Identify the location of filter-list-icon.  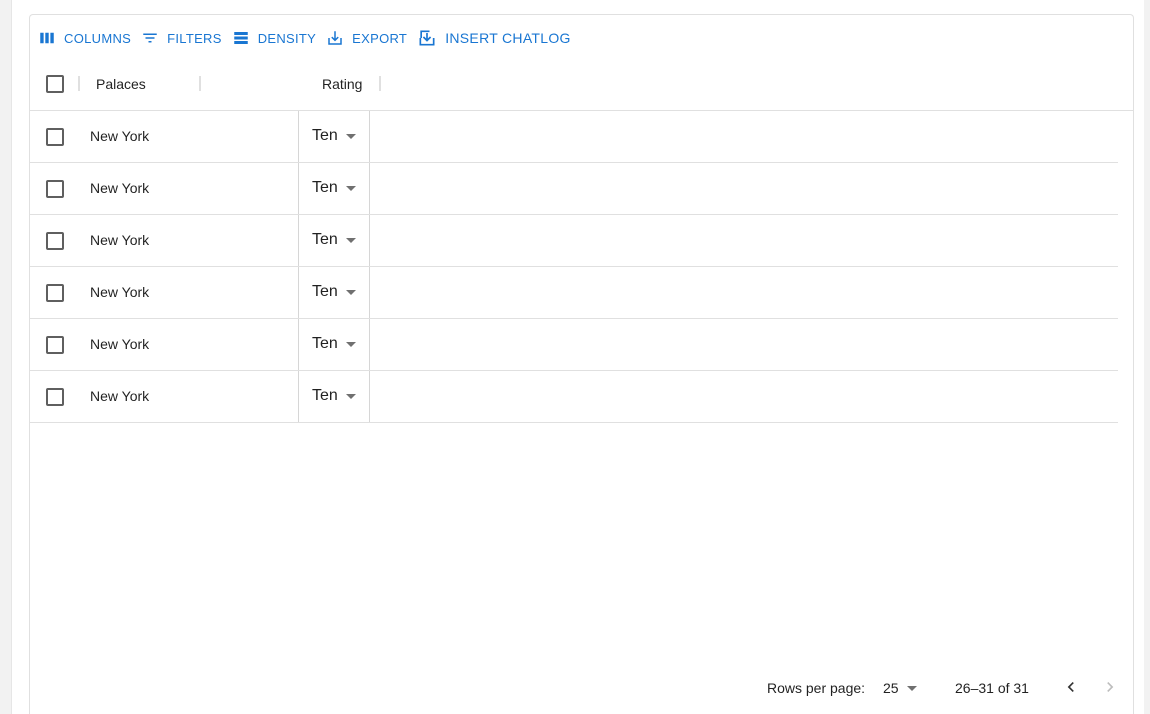
(150, 38).